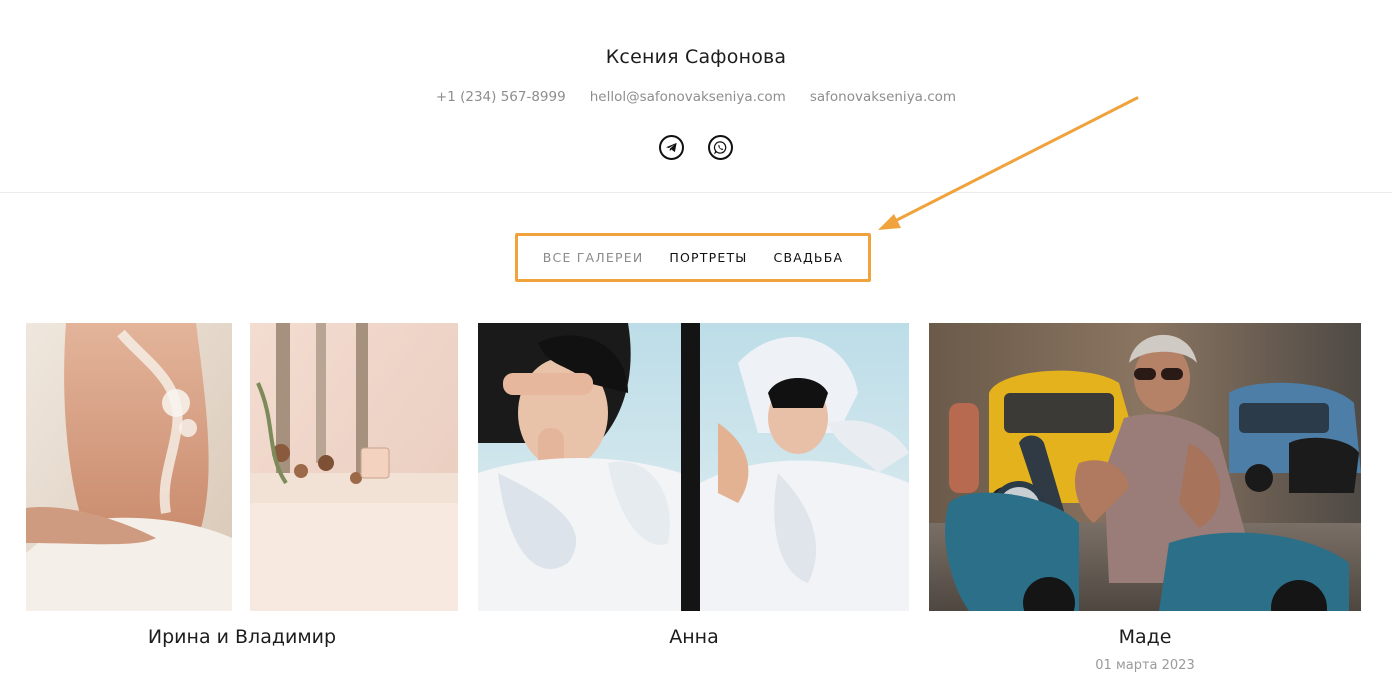 The image size is (1392, 687). Describe the element at coordinates (696, 57) in the screenshot. I see `site-title: Ксения Сафонова` at that location.